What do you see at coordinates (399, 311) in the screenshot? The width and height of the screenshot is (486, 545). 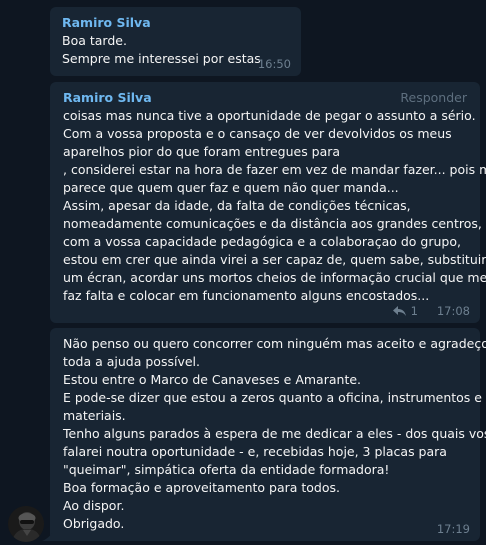 I see `reply-arrow-icon` at bounding box center [399, 311].